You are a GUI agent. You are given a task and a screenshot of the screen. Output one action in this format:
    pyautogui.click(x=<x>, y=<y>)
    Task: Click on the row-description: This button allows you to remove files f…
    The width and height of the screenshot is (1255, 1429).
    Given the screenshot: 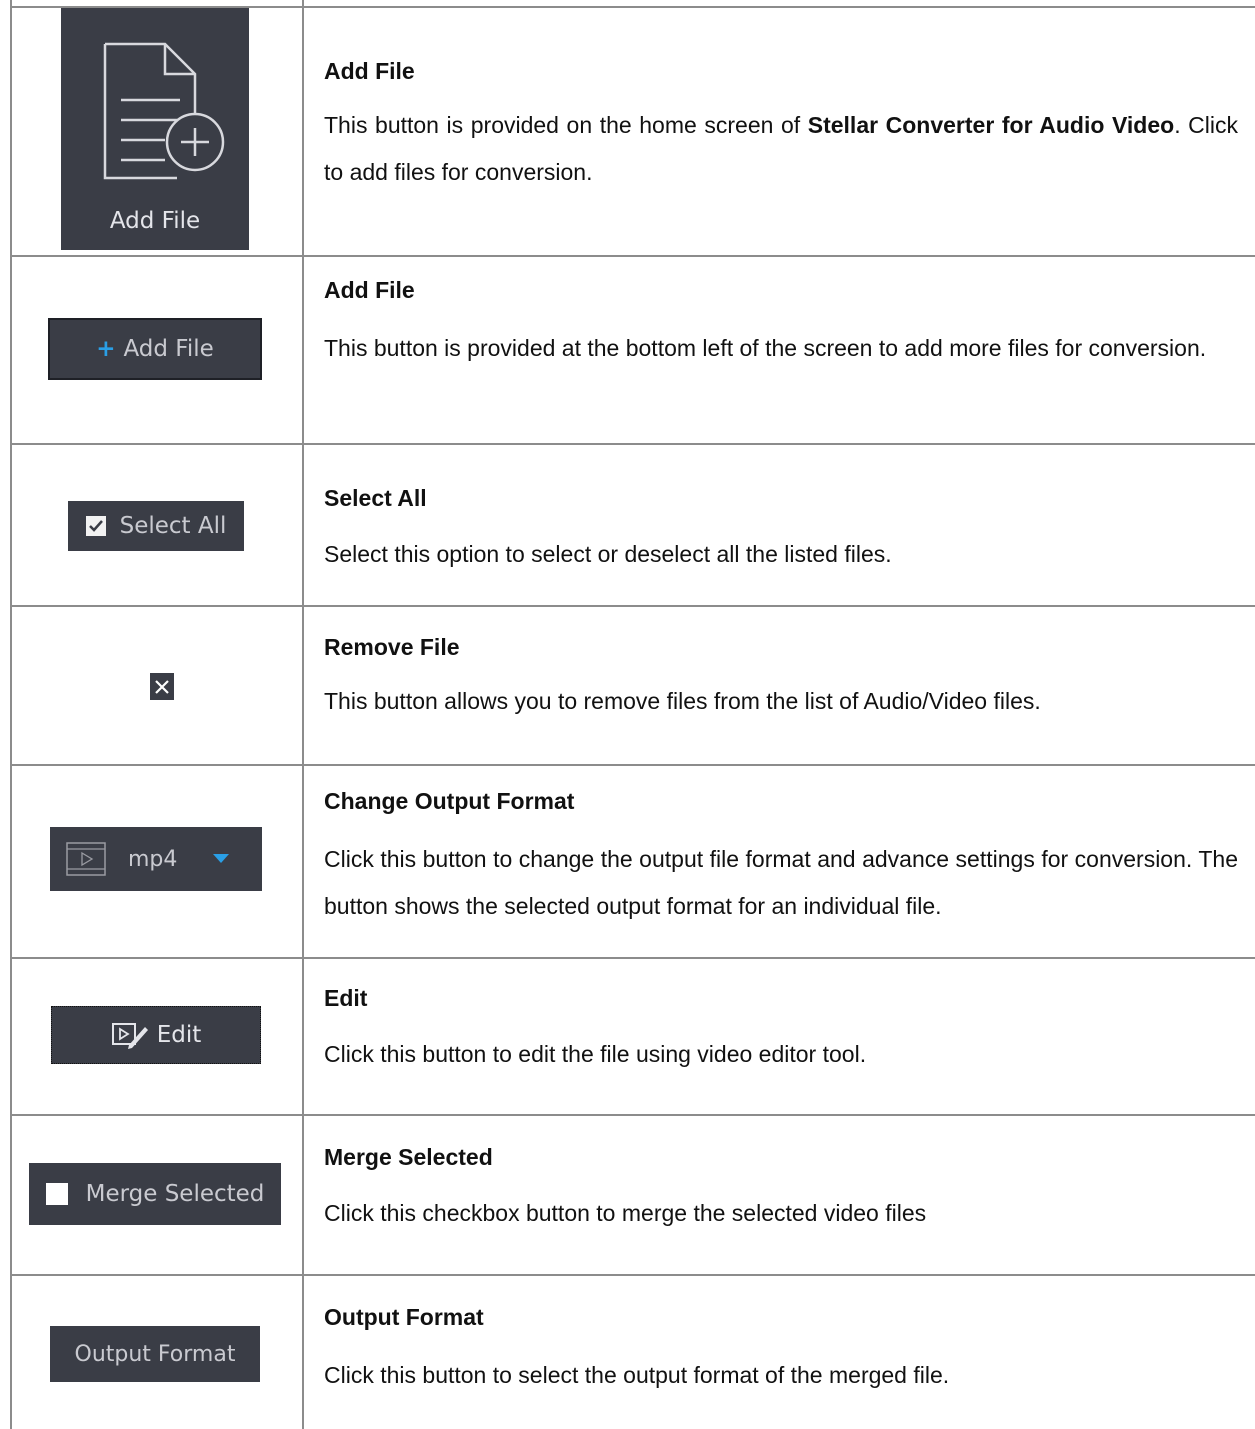 What is the action you would take?
    pyautogui.click(x=682, y=701)
    